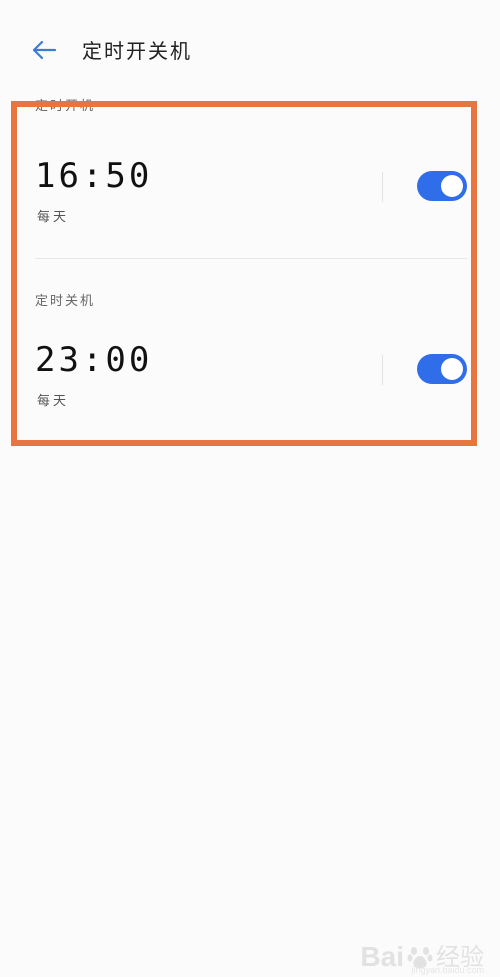  I want to click on arrow-left-icon, so click(44, 50).